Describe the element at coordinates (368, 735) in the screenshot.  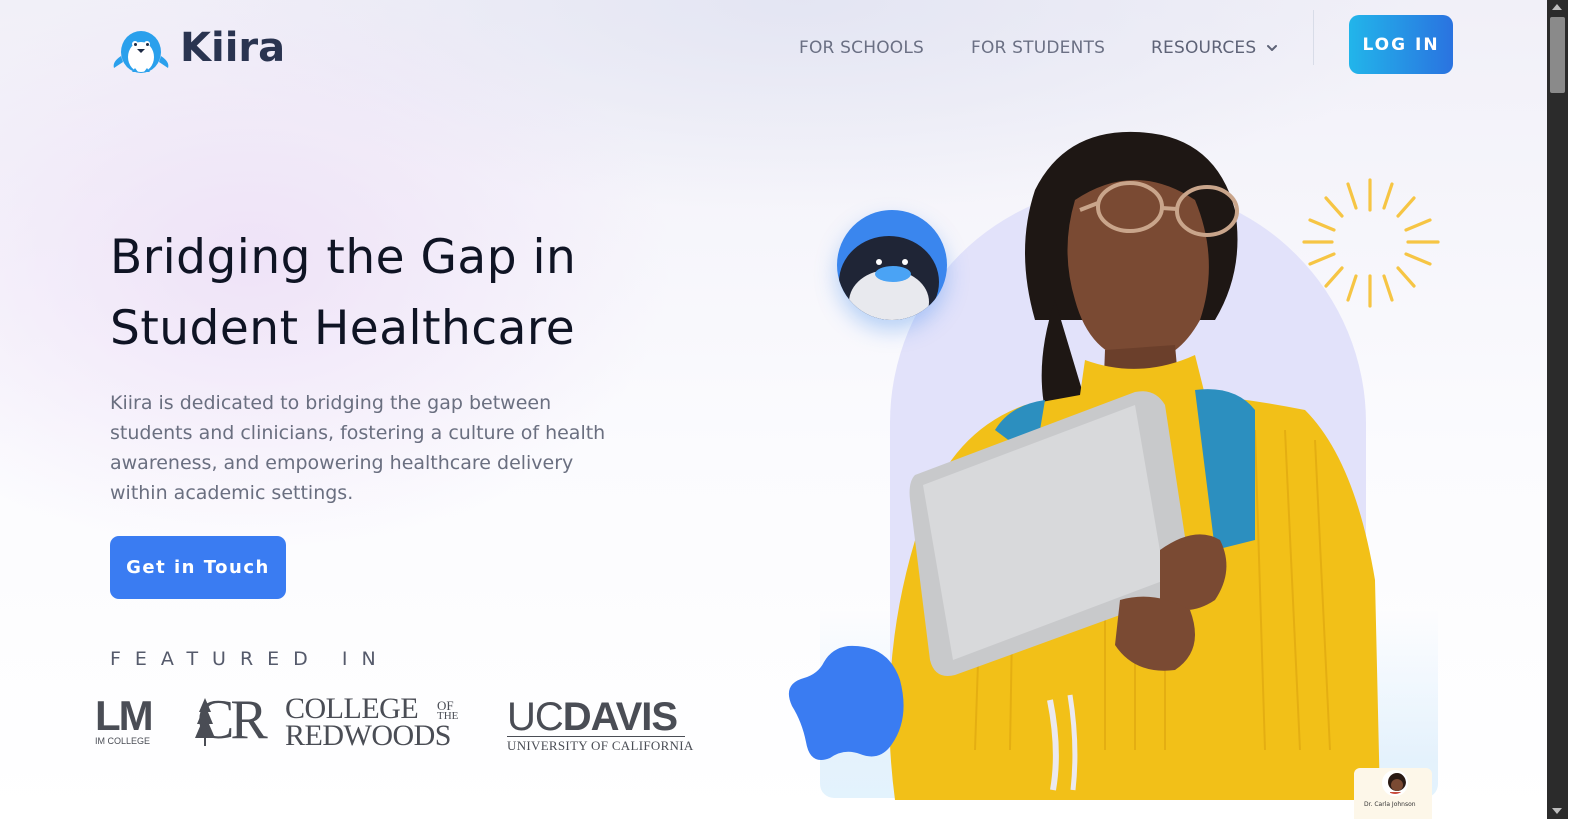
I see `cr-line2: REDWOODS` at that location.